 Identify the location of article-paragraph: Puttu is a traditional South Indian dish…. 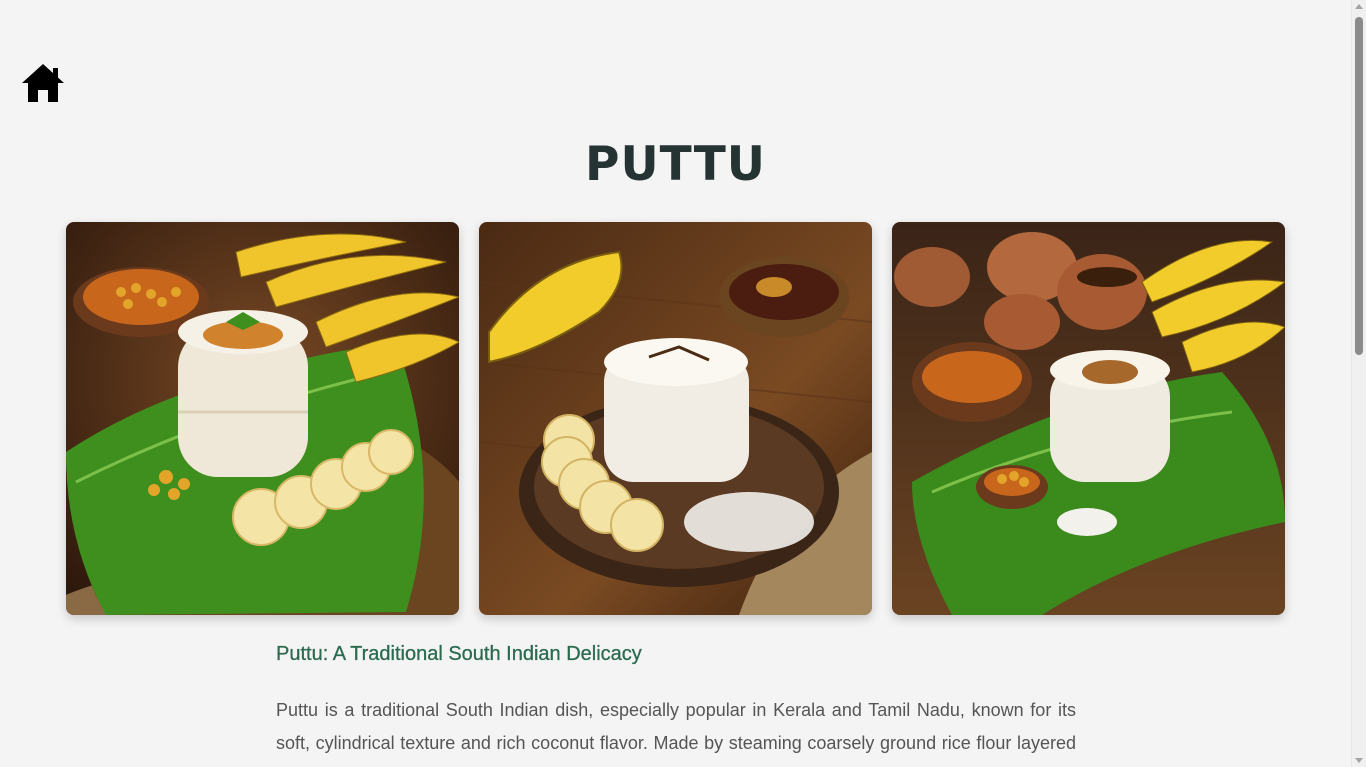
(676, 733).